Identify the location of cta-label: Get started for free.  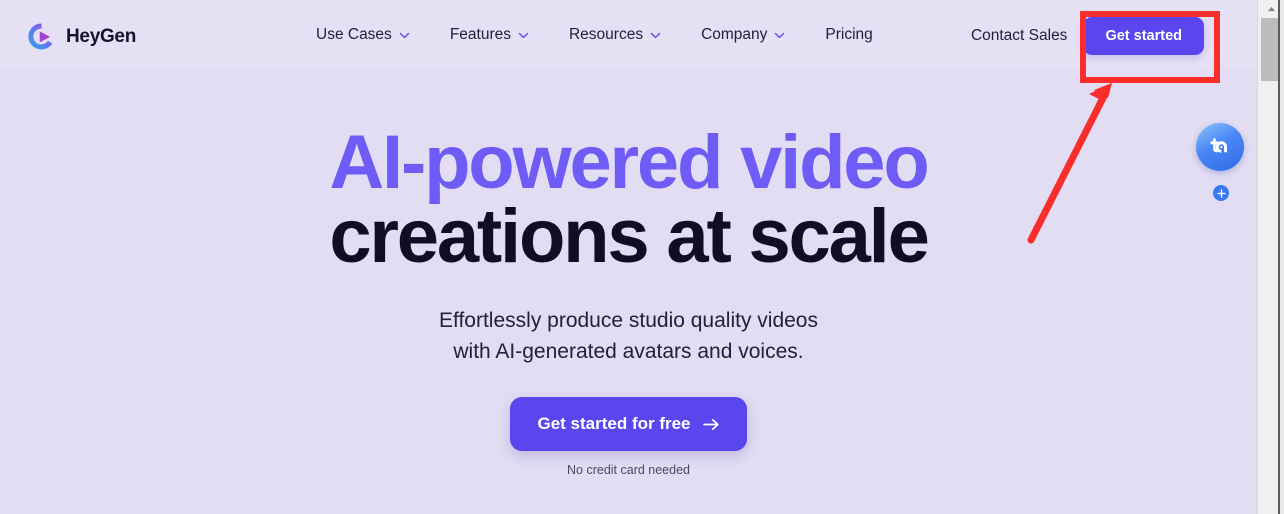
(614, 423).